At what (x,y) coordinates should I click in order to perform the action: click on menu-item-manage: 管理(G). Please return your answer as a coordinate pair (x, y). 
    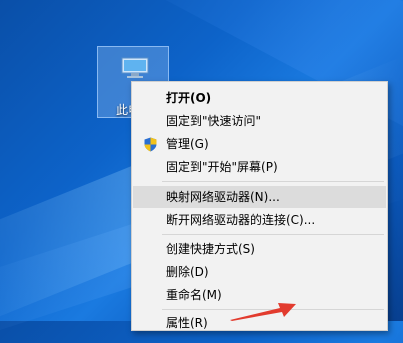
    Looking at the image, I should click on (259, 144).